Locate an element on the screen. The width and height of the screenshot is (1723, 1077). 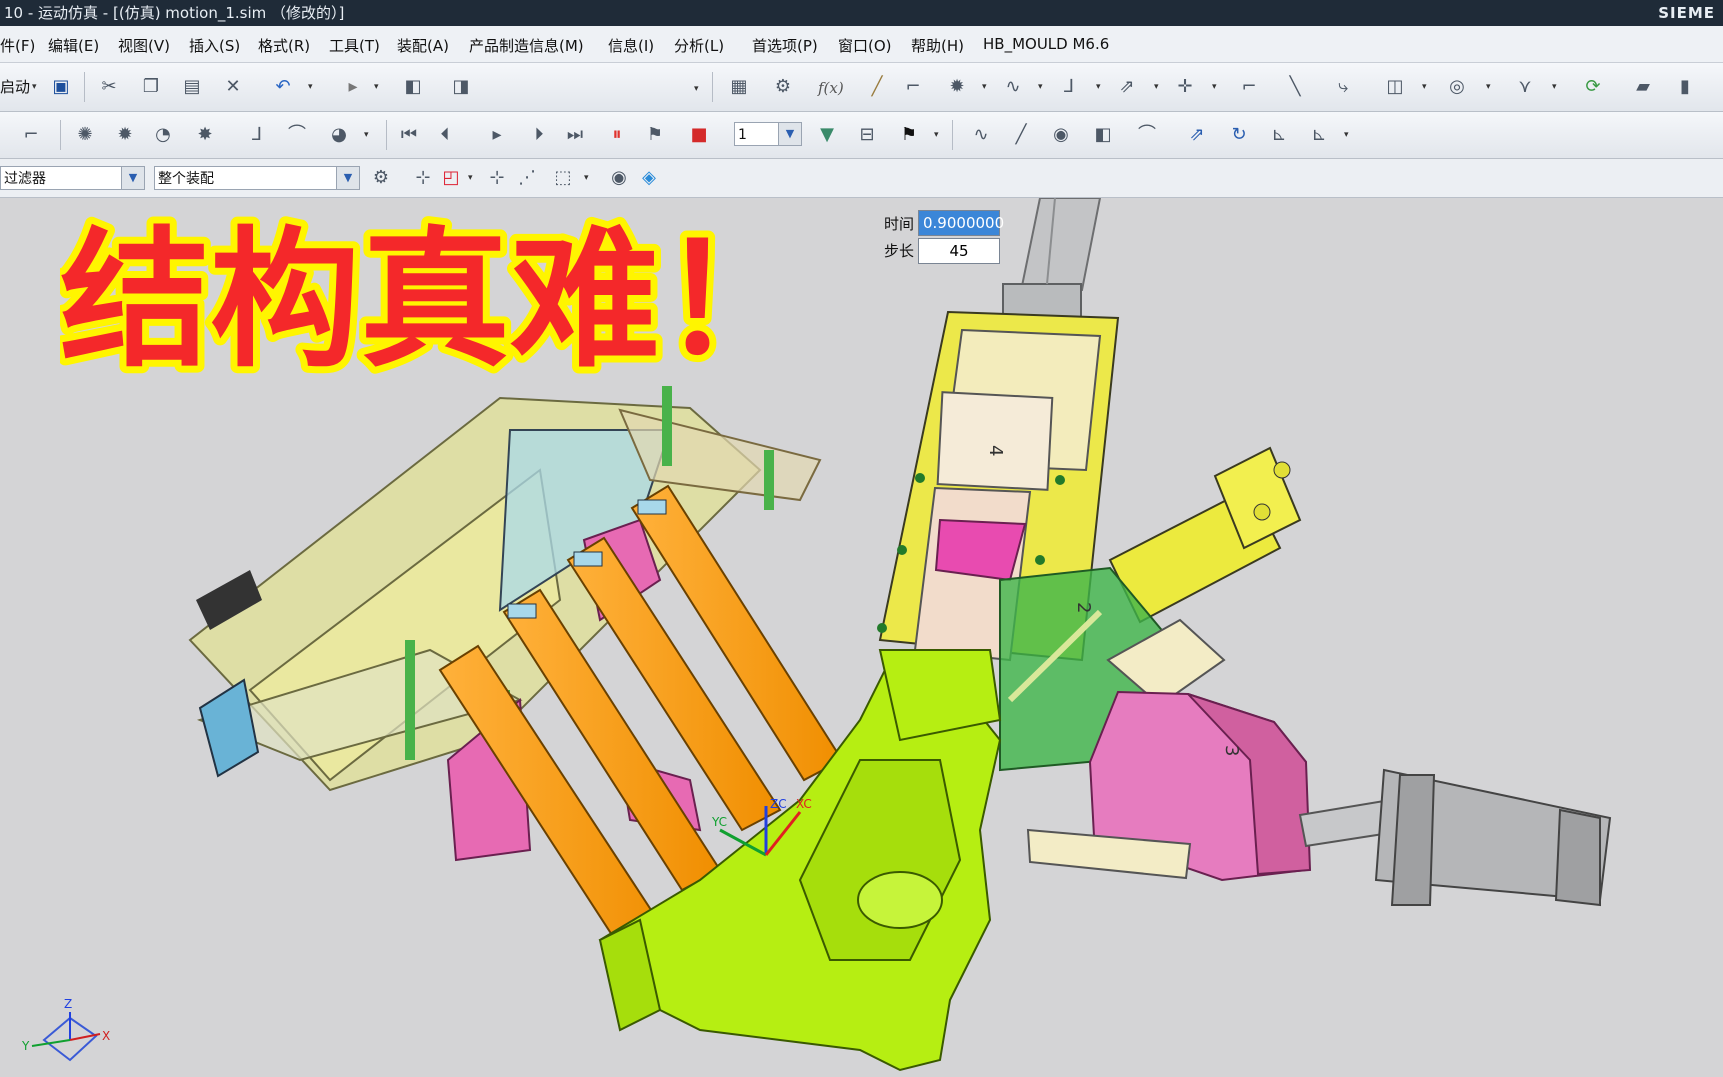
right-grey-cylinder is located at coordinates (1455, 837).